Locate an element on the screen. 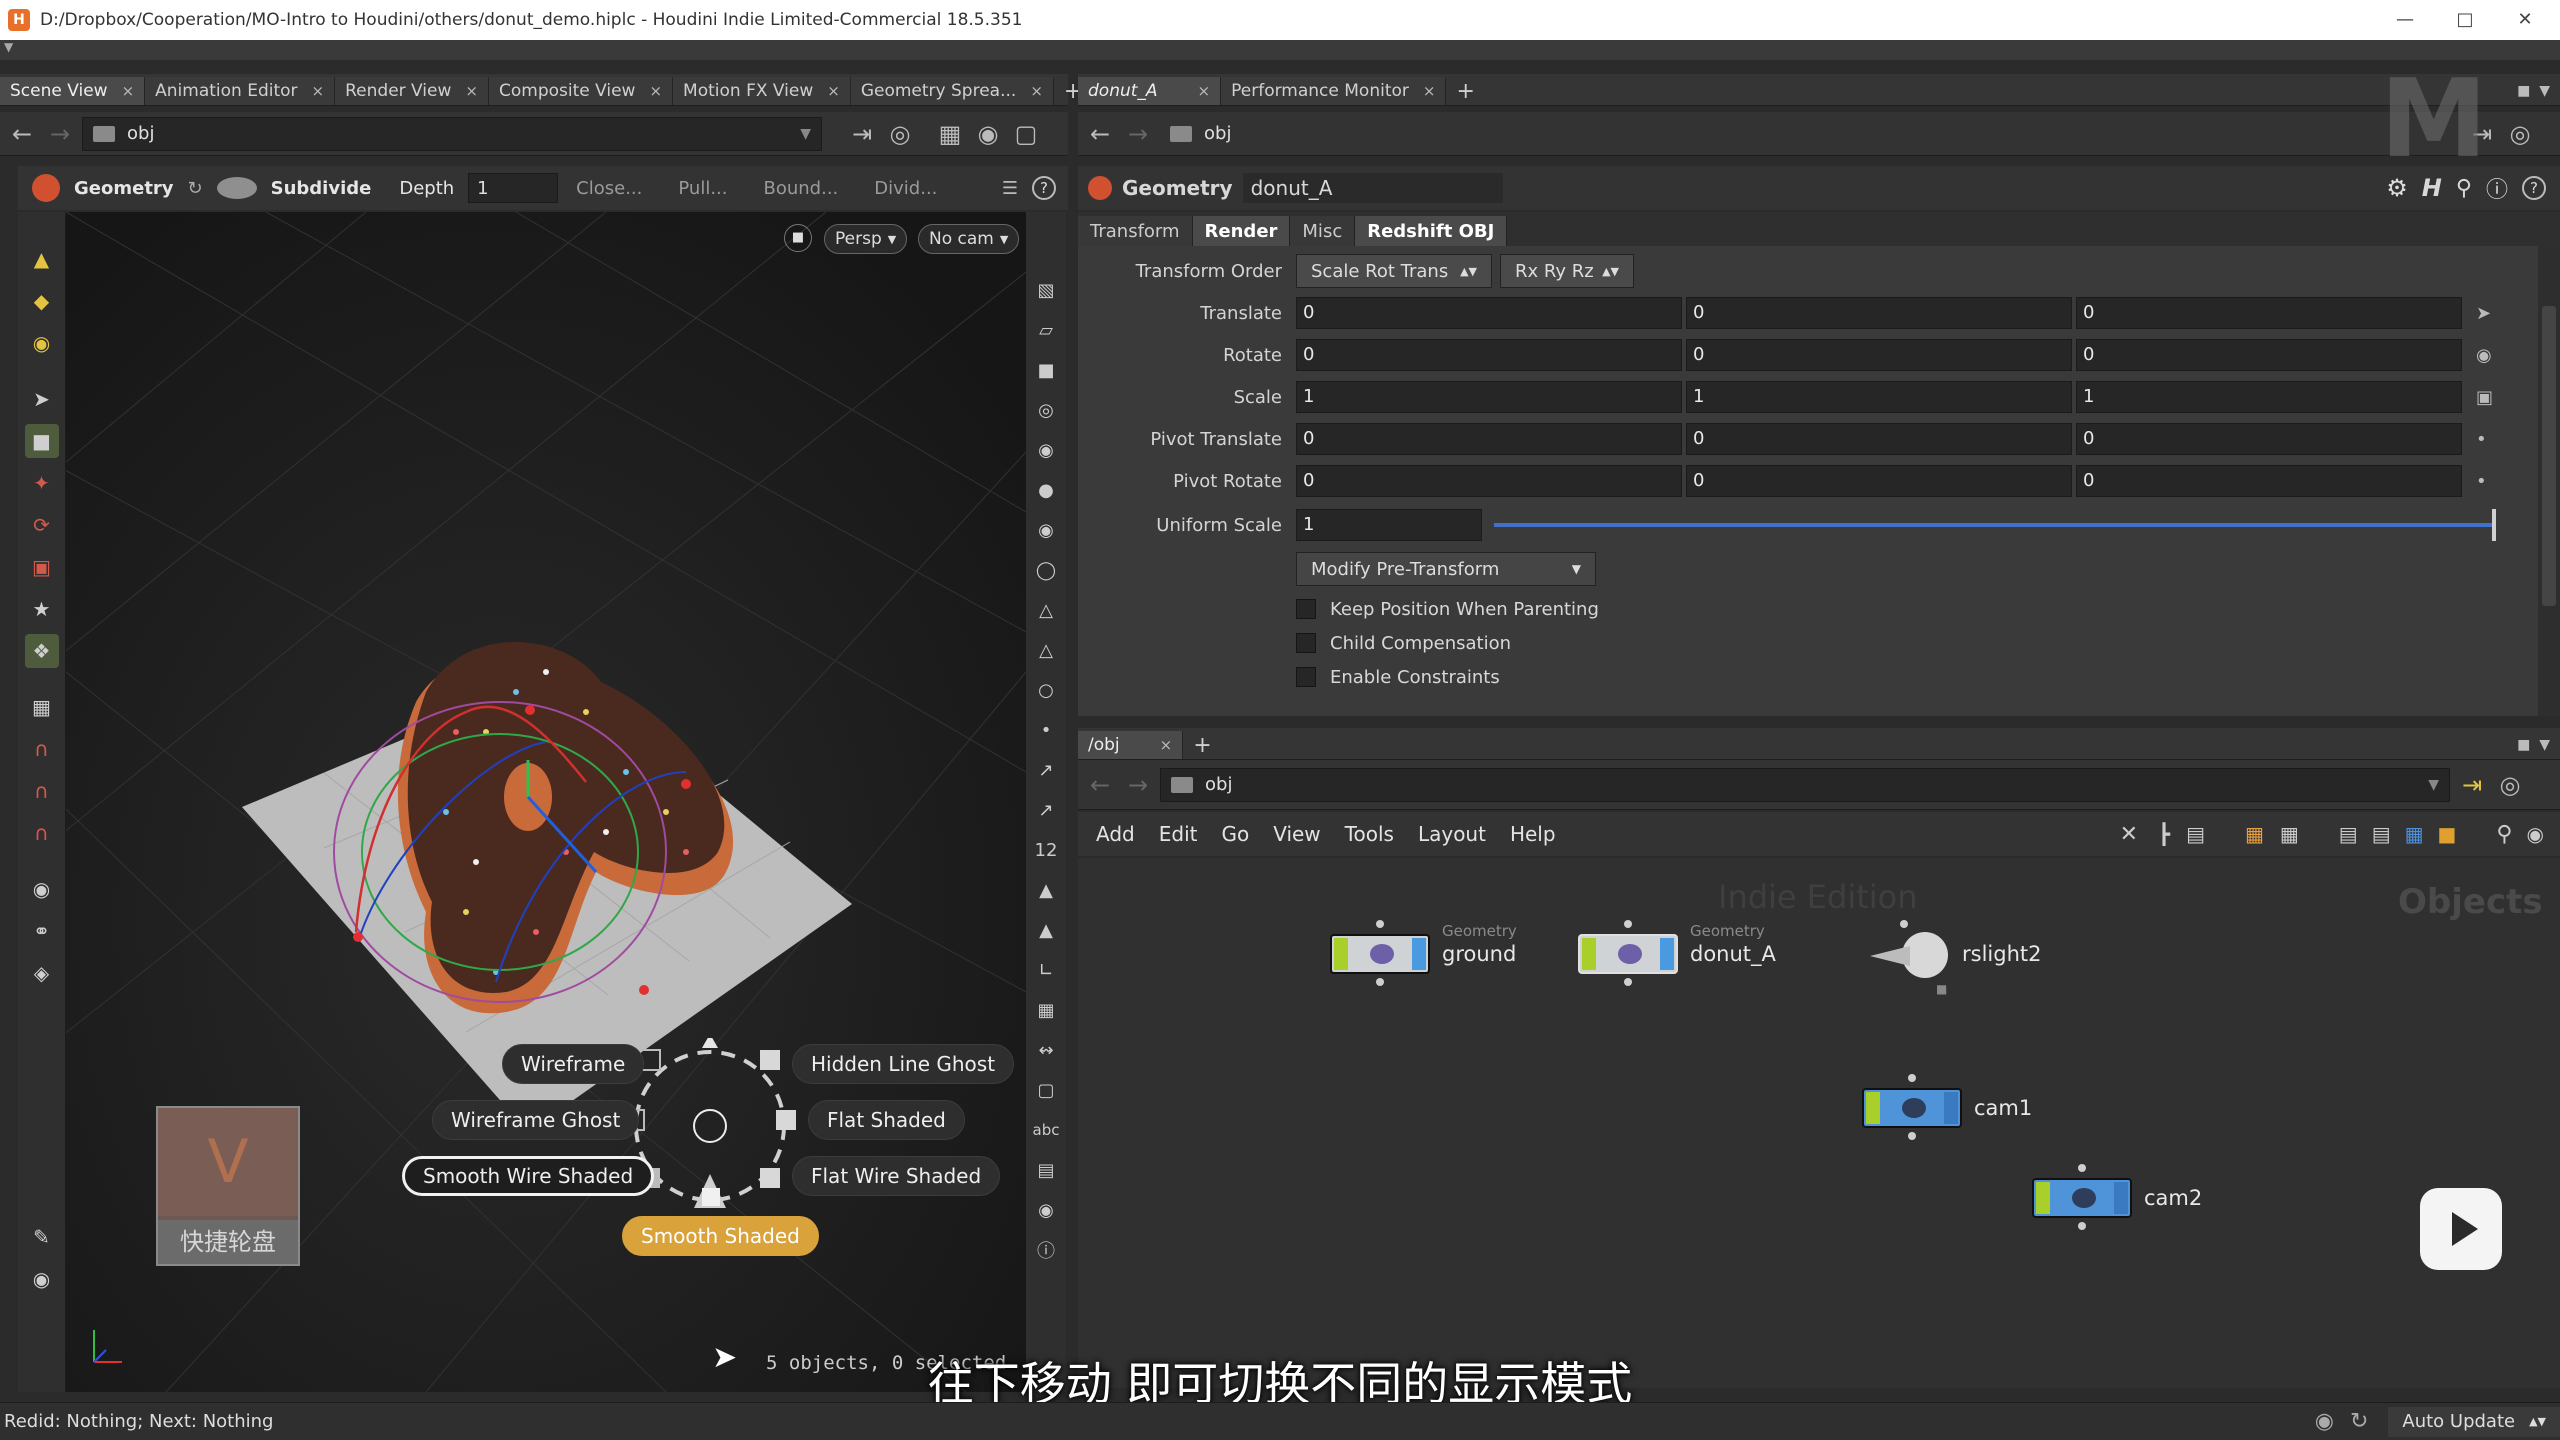 This screenshot has width=2560, height=1440. chevron-down-icon: ▼ is located at coordinates (805, 134).